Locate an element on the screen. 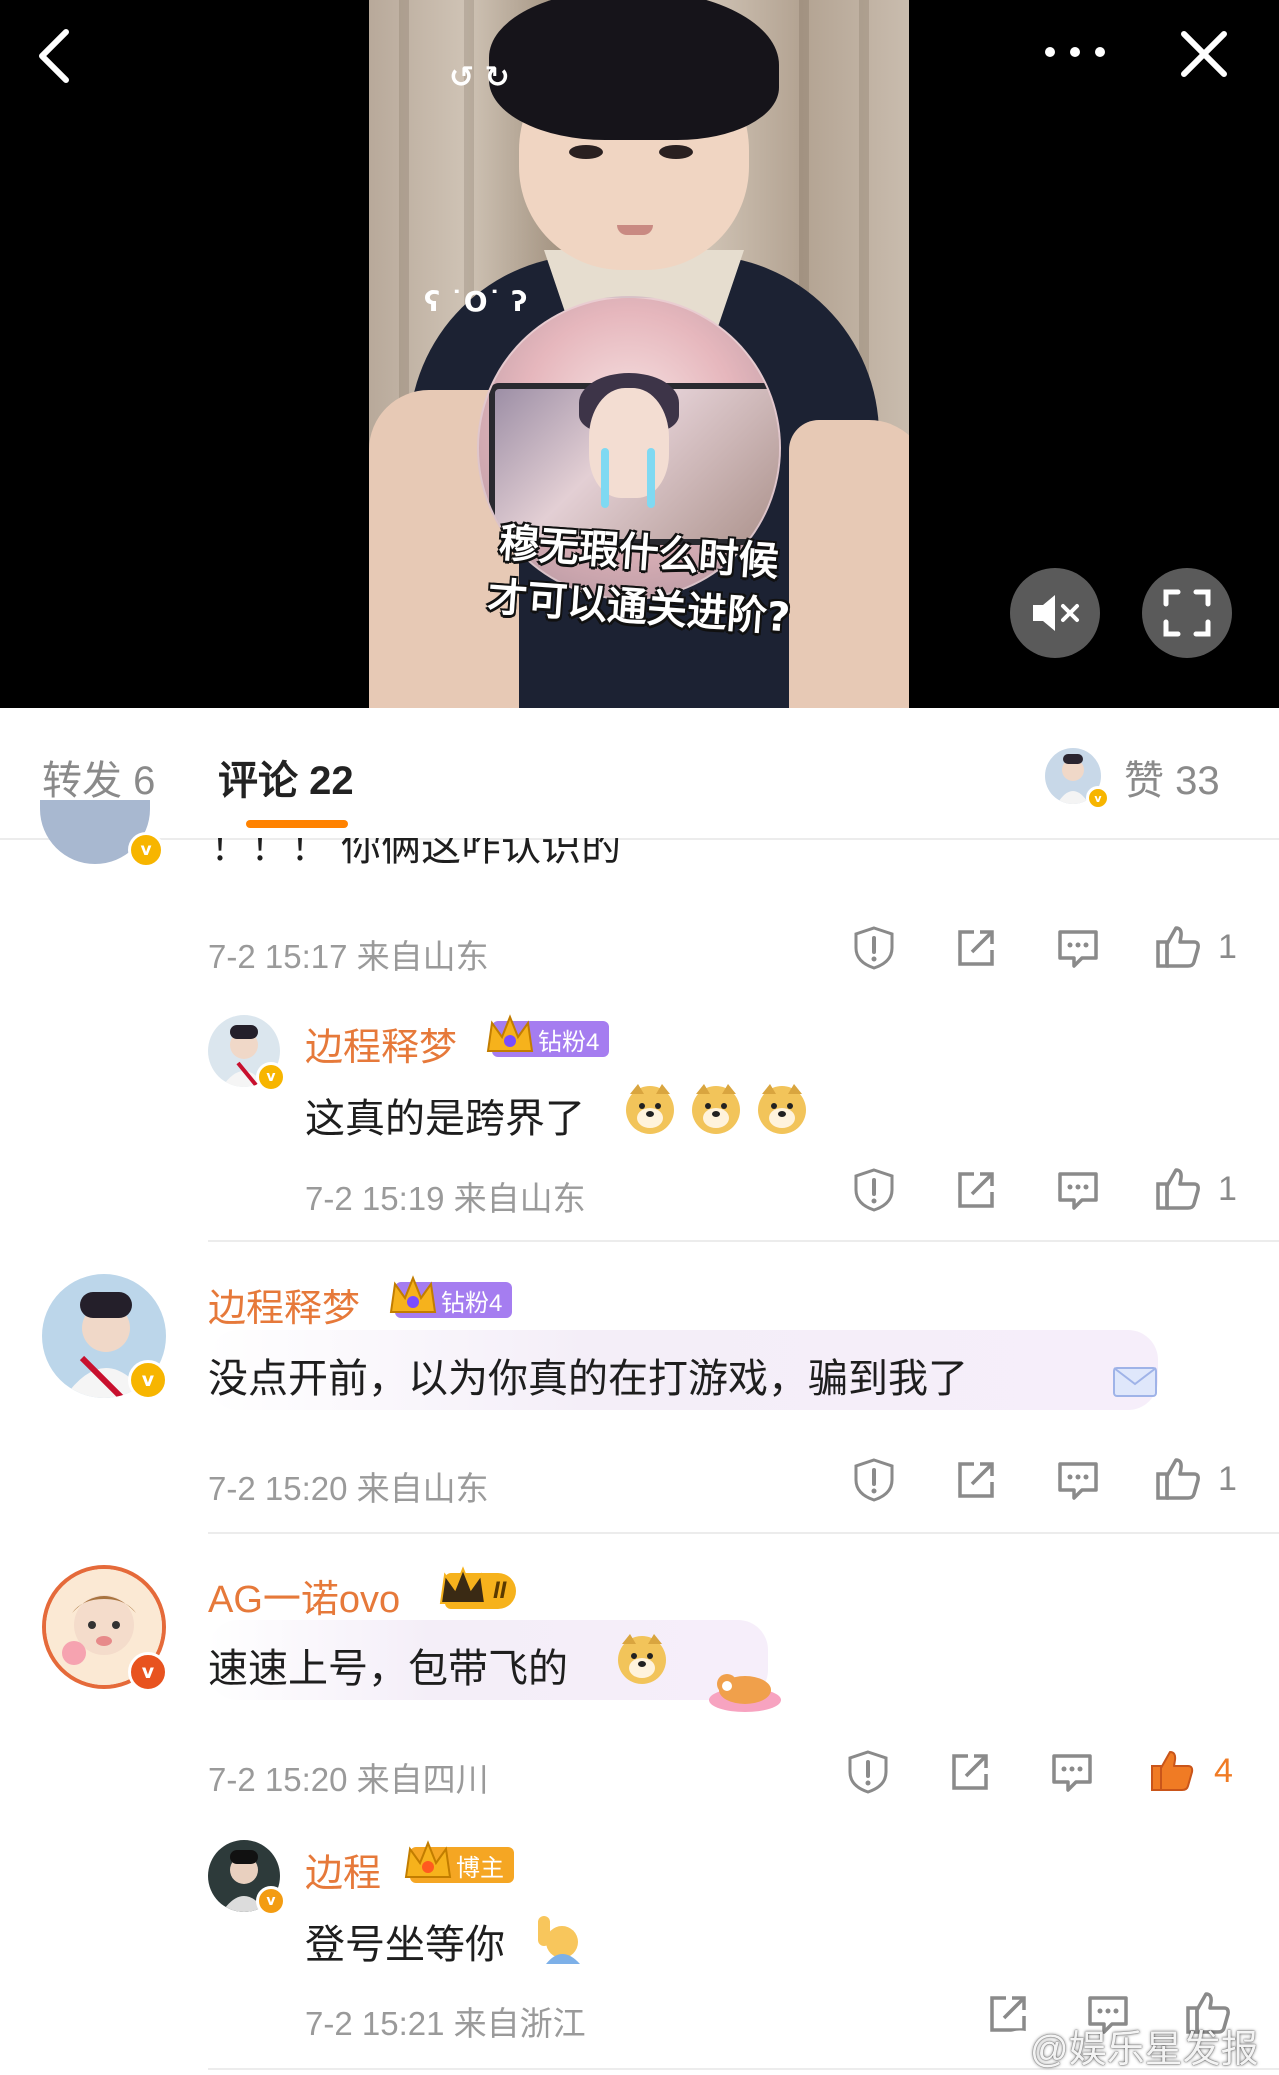 The image size is (1279, 2075). envelope-decoration-icon is located at coordinates (1135, 1382).